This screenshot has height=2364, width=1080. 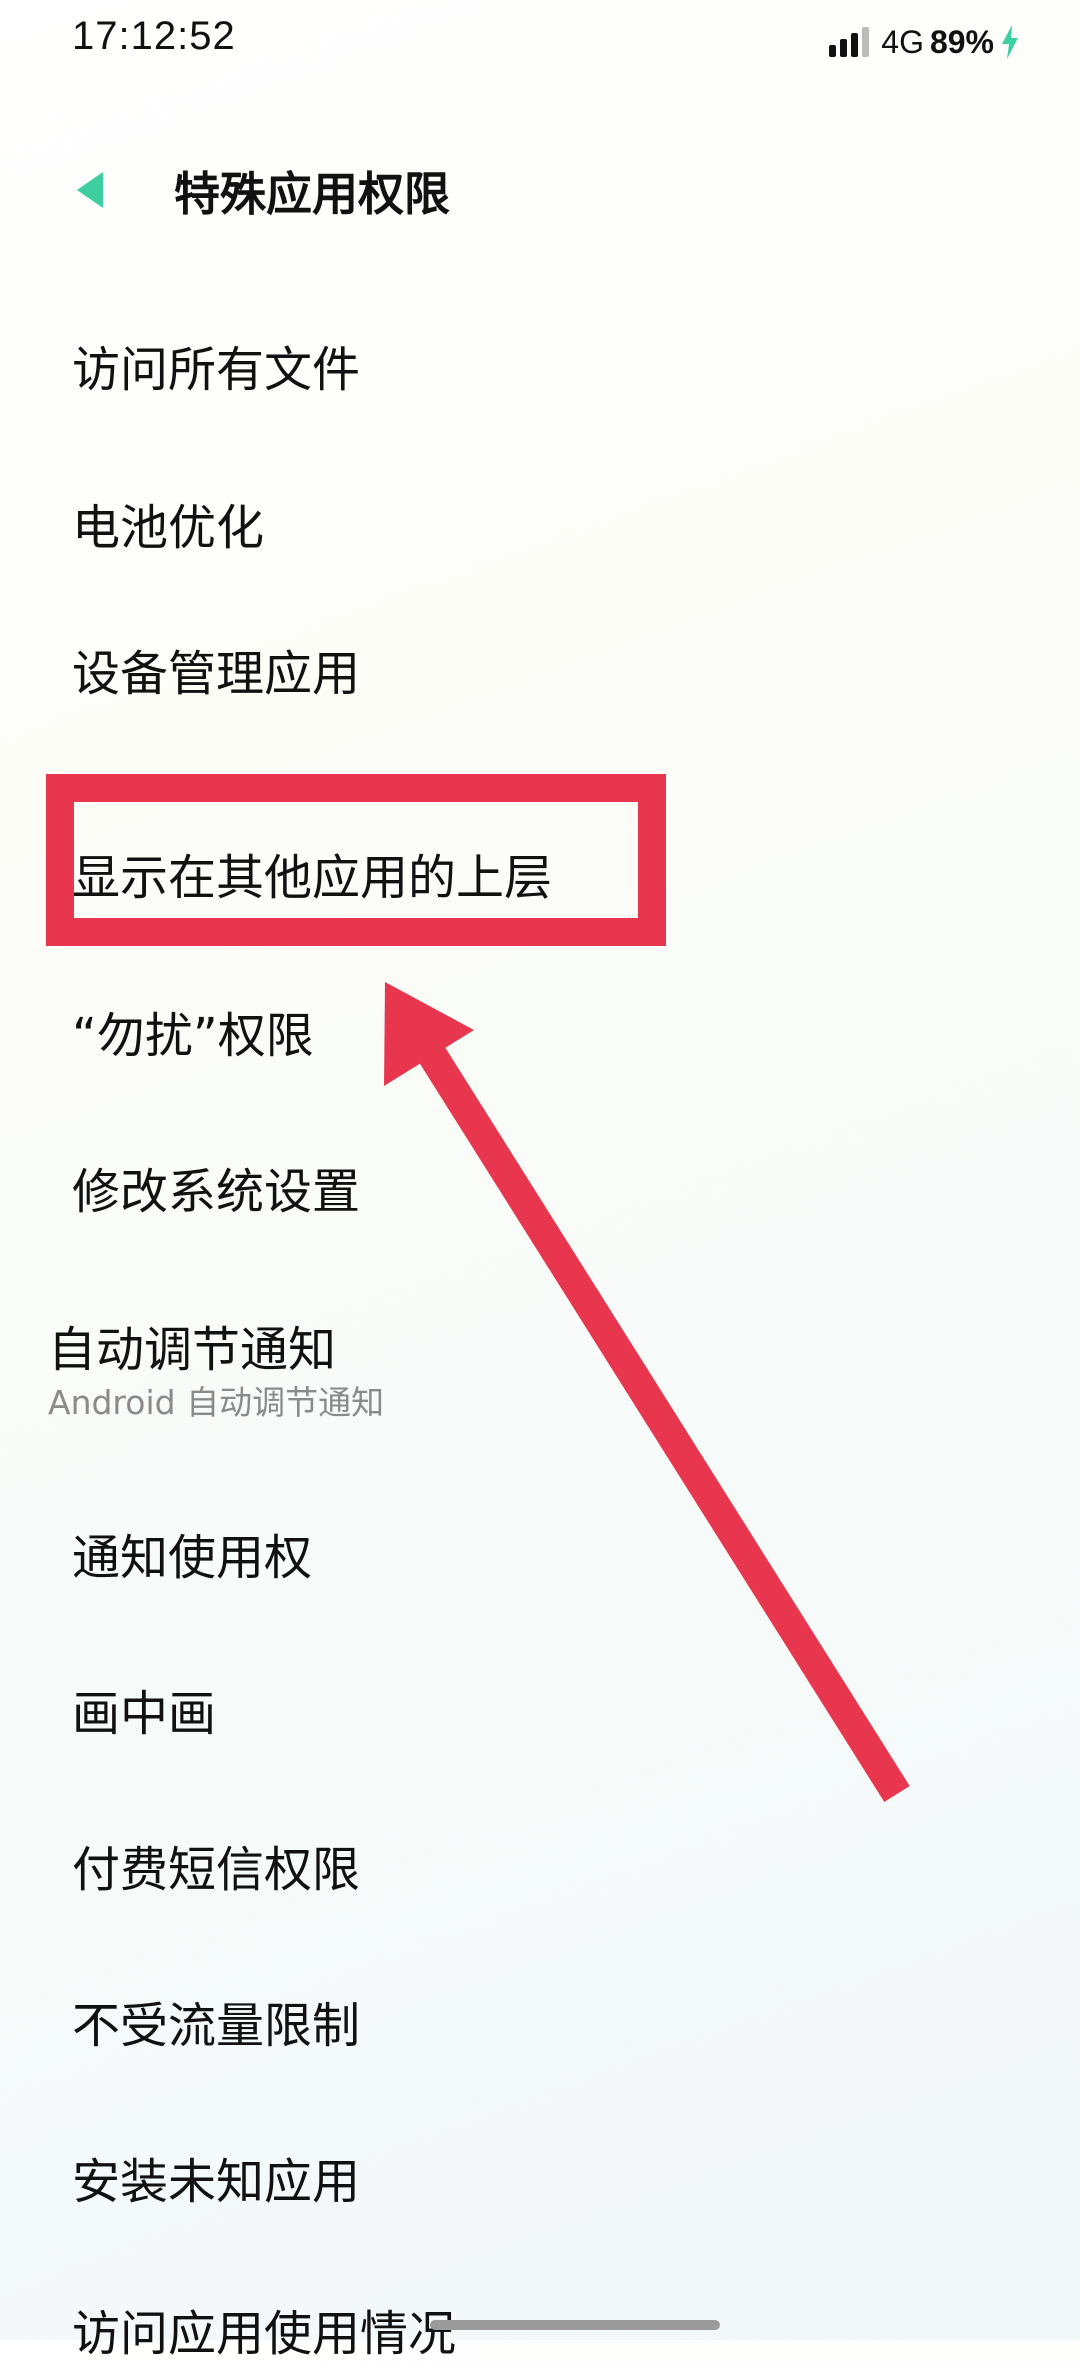 I want to click on back-button, so click(x=90, y=190).